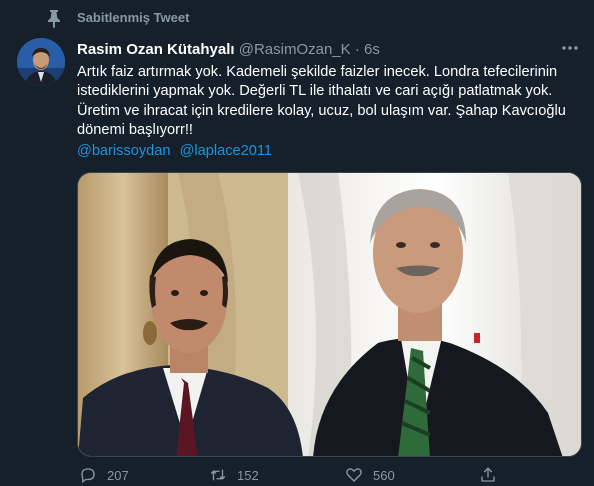  What do you see at coordinates (218, 475) in the screenshot?
I see `retweet-icon` at bounding box center [218, 475].